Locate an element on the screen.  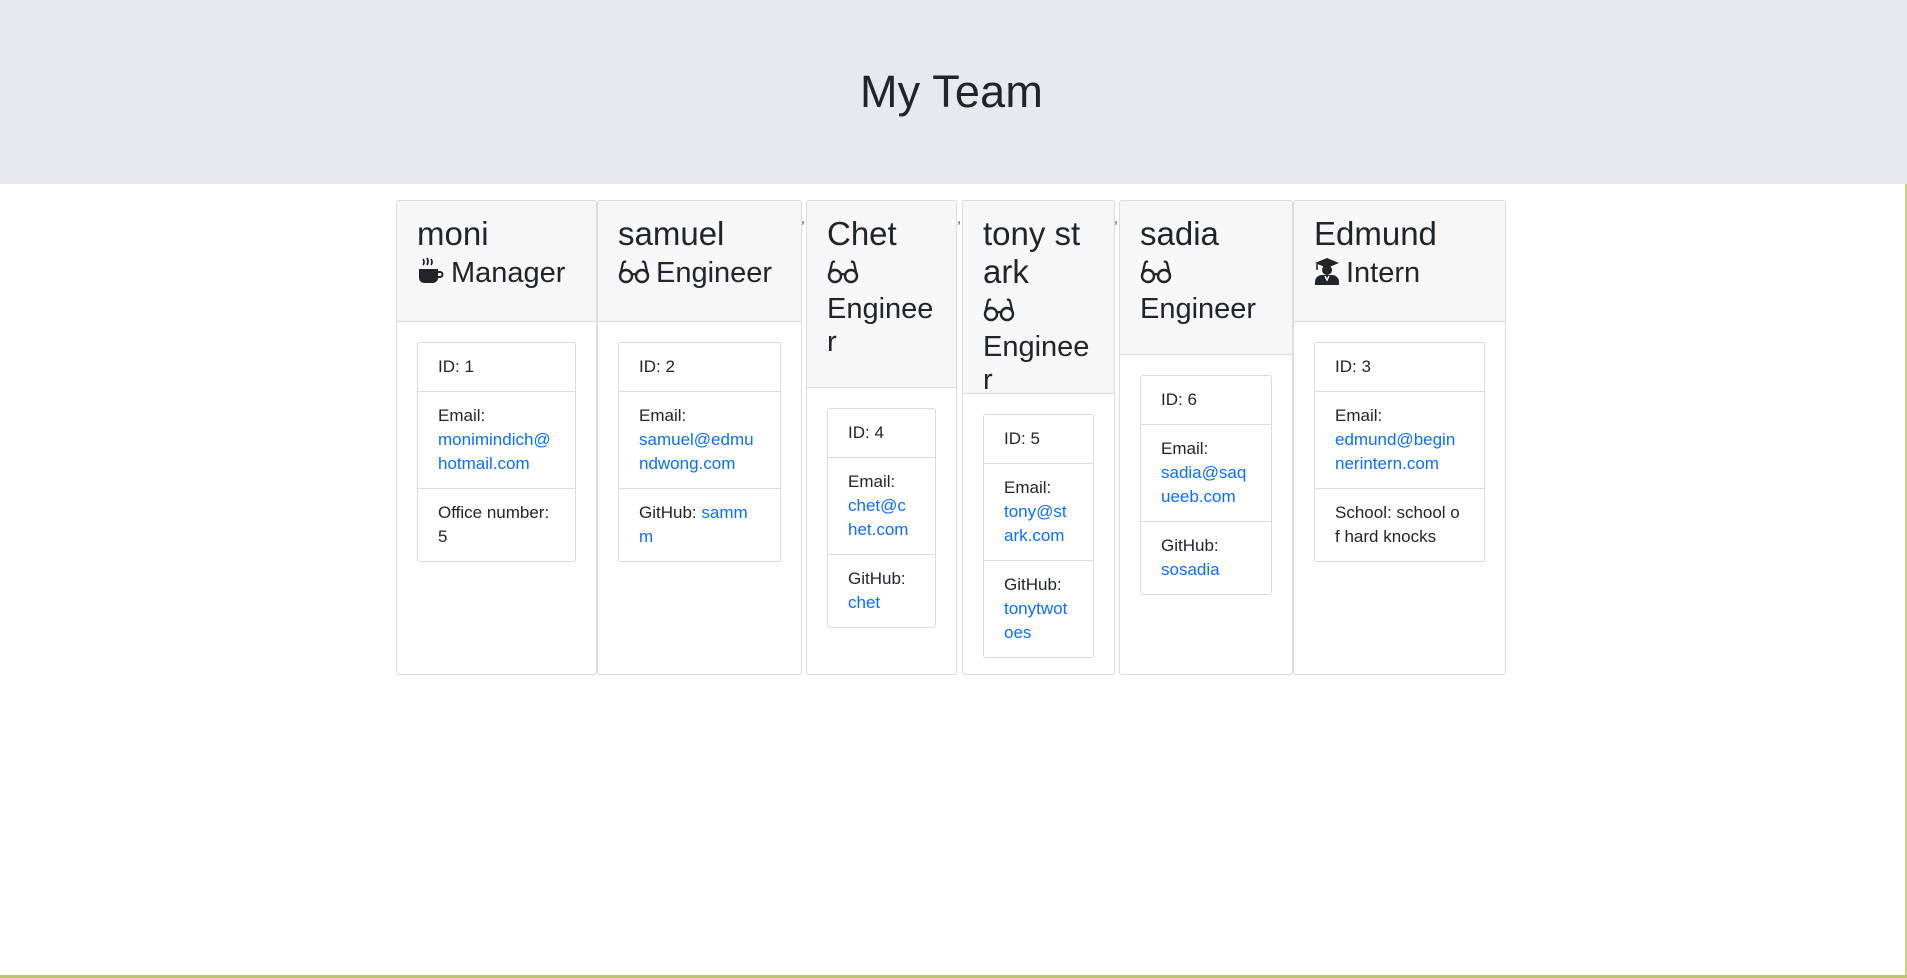
school-item: School: school of hard knocks is located at coordinates (1399, 524).